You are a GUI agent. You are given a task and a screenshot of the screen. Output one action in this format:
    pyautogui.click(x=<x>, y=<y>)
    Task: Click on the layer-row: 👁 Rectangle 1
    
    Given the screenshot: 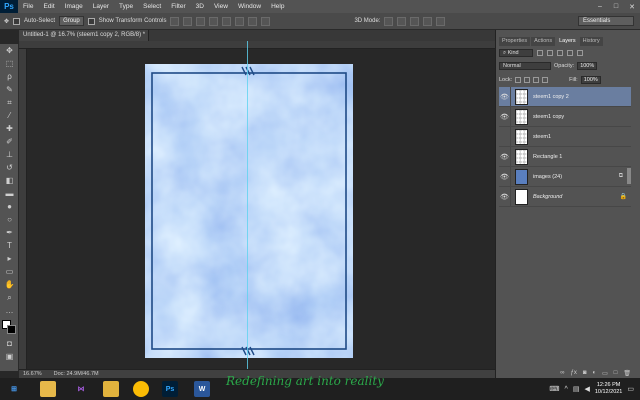 What is the action you would take?
    pyautogui.click(x=565, y=156)
    